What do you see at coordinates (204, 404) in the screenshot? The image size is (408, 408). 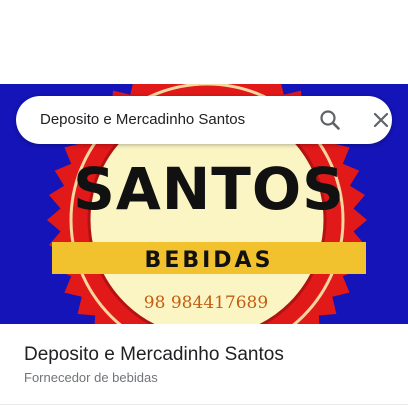 I see `divider` at bounding box center [204, 404].